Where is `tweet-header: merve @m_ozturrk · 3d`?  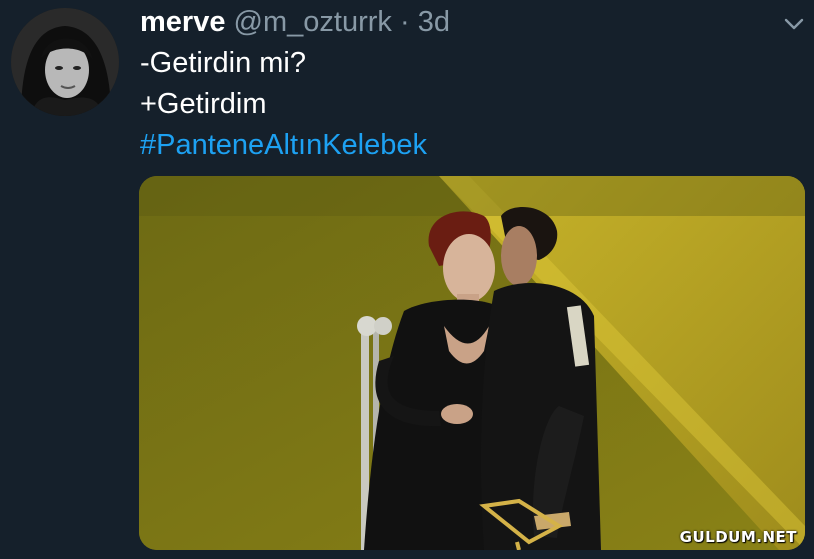 tweet-header: merve @m_ozturrk · 3d is located at coordinates (295, 22).